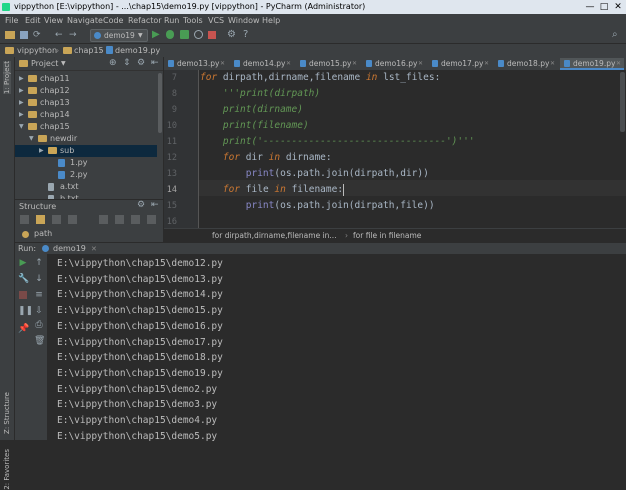 This screenshot has width=626, height=490. I want to click on tab-demo19-py: demo19.py ✕, so click(592, 64).